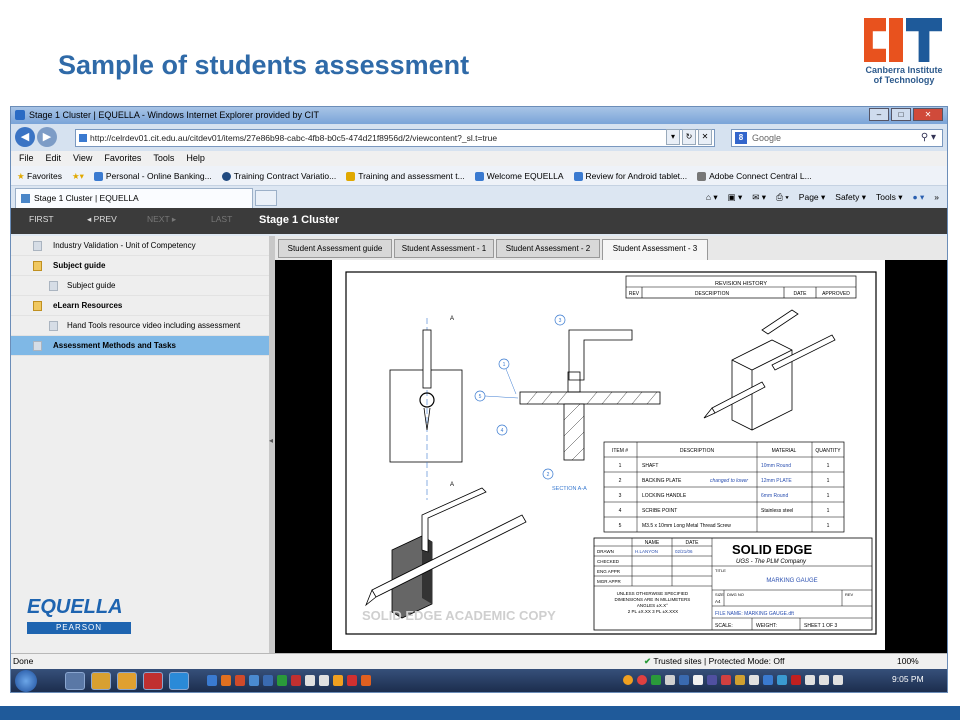 The height and width of the screenshot is (720, 960). Describe the element at coordinates (271, 440) in the screenshot. I see `collapse-arrow-icon: ◂` at that location.